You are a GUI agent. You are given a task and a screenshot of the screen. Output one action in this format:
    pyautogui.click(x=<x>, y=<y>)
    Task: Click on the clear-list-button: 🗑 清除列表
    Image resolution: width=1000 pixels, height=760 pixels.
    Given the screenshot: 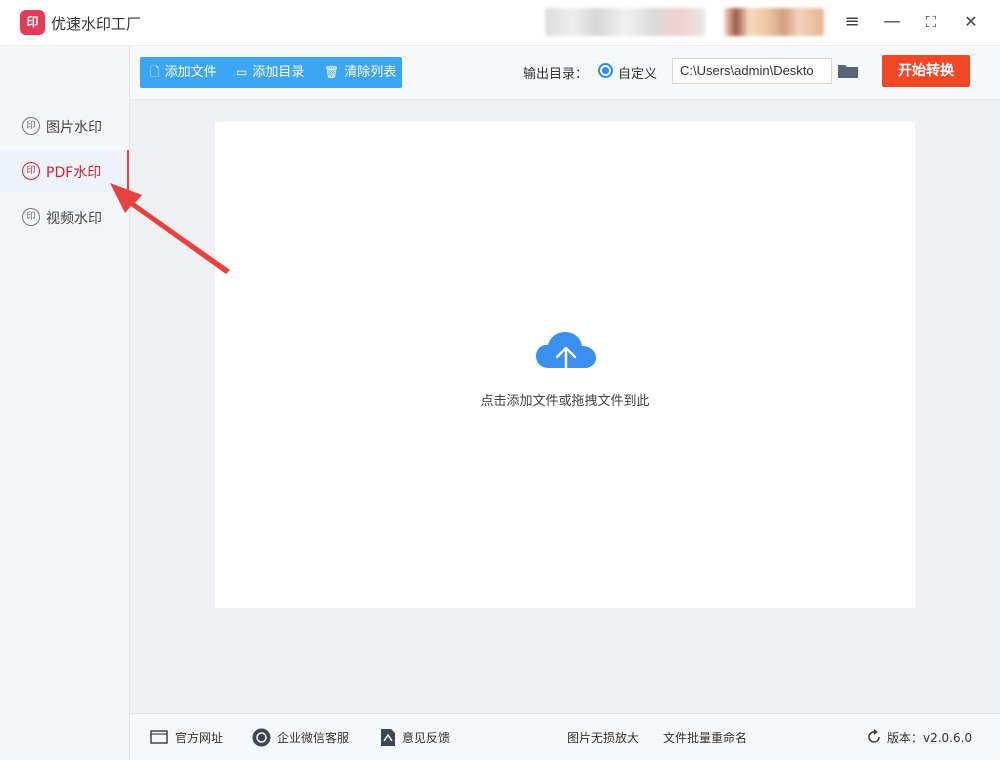 What is the action you would take?
    pyautogui.click(x=360, y=72)
    